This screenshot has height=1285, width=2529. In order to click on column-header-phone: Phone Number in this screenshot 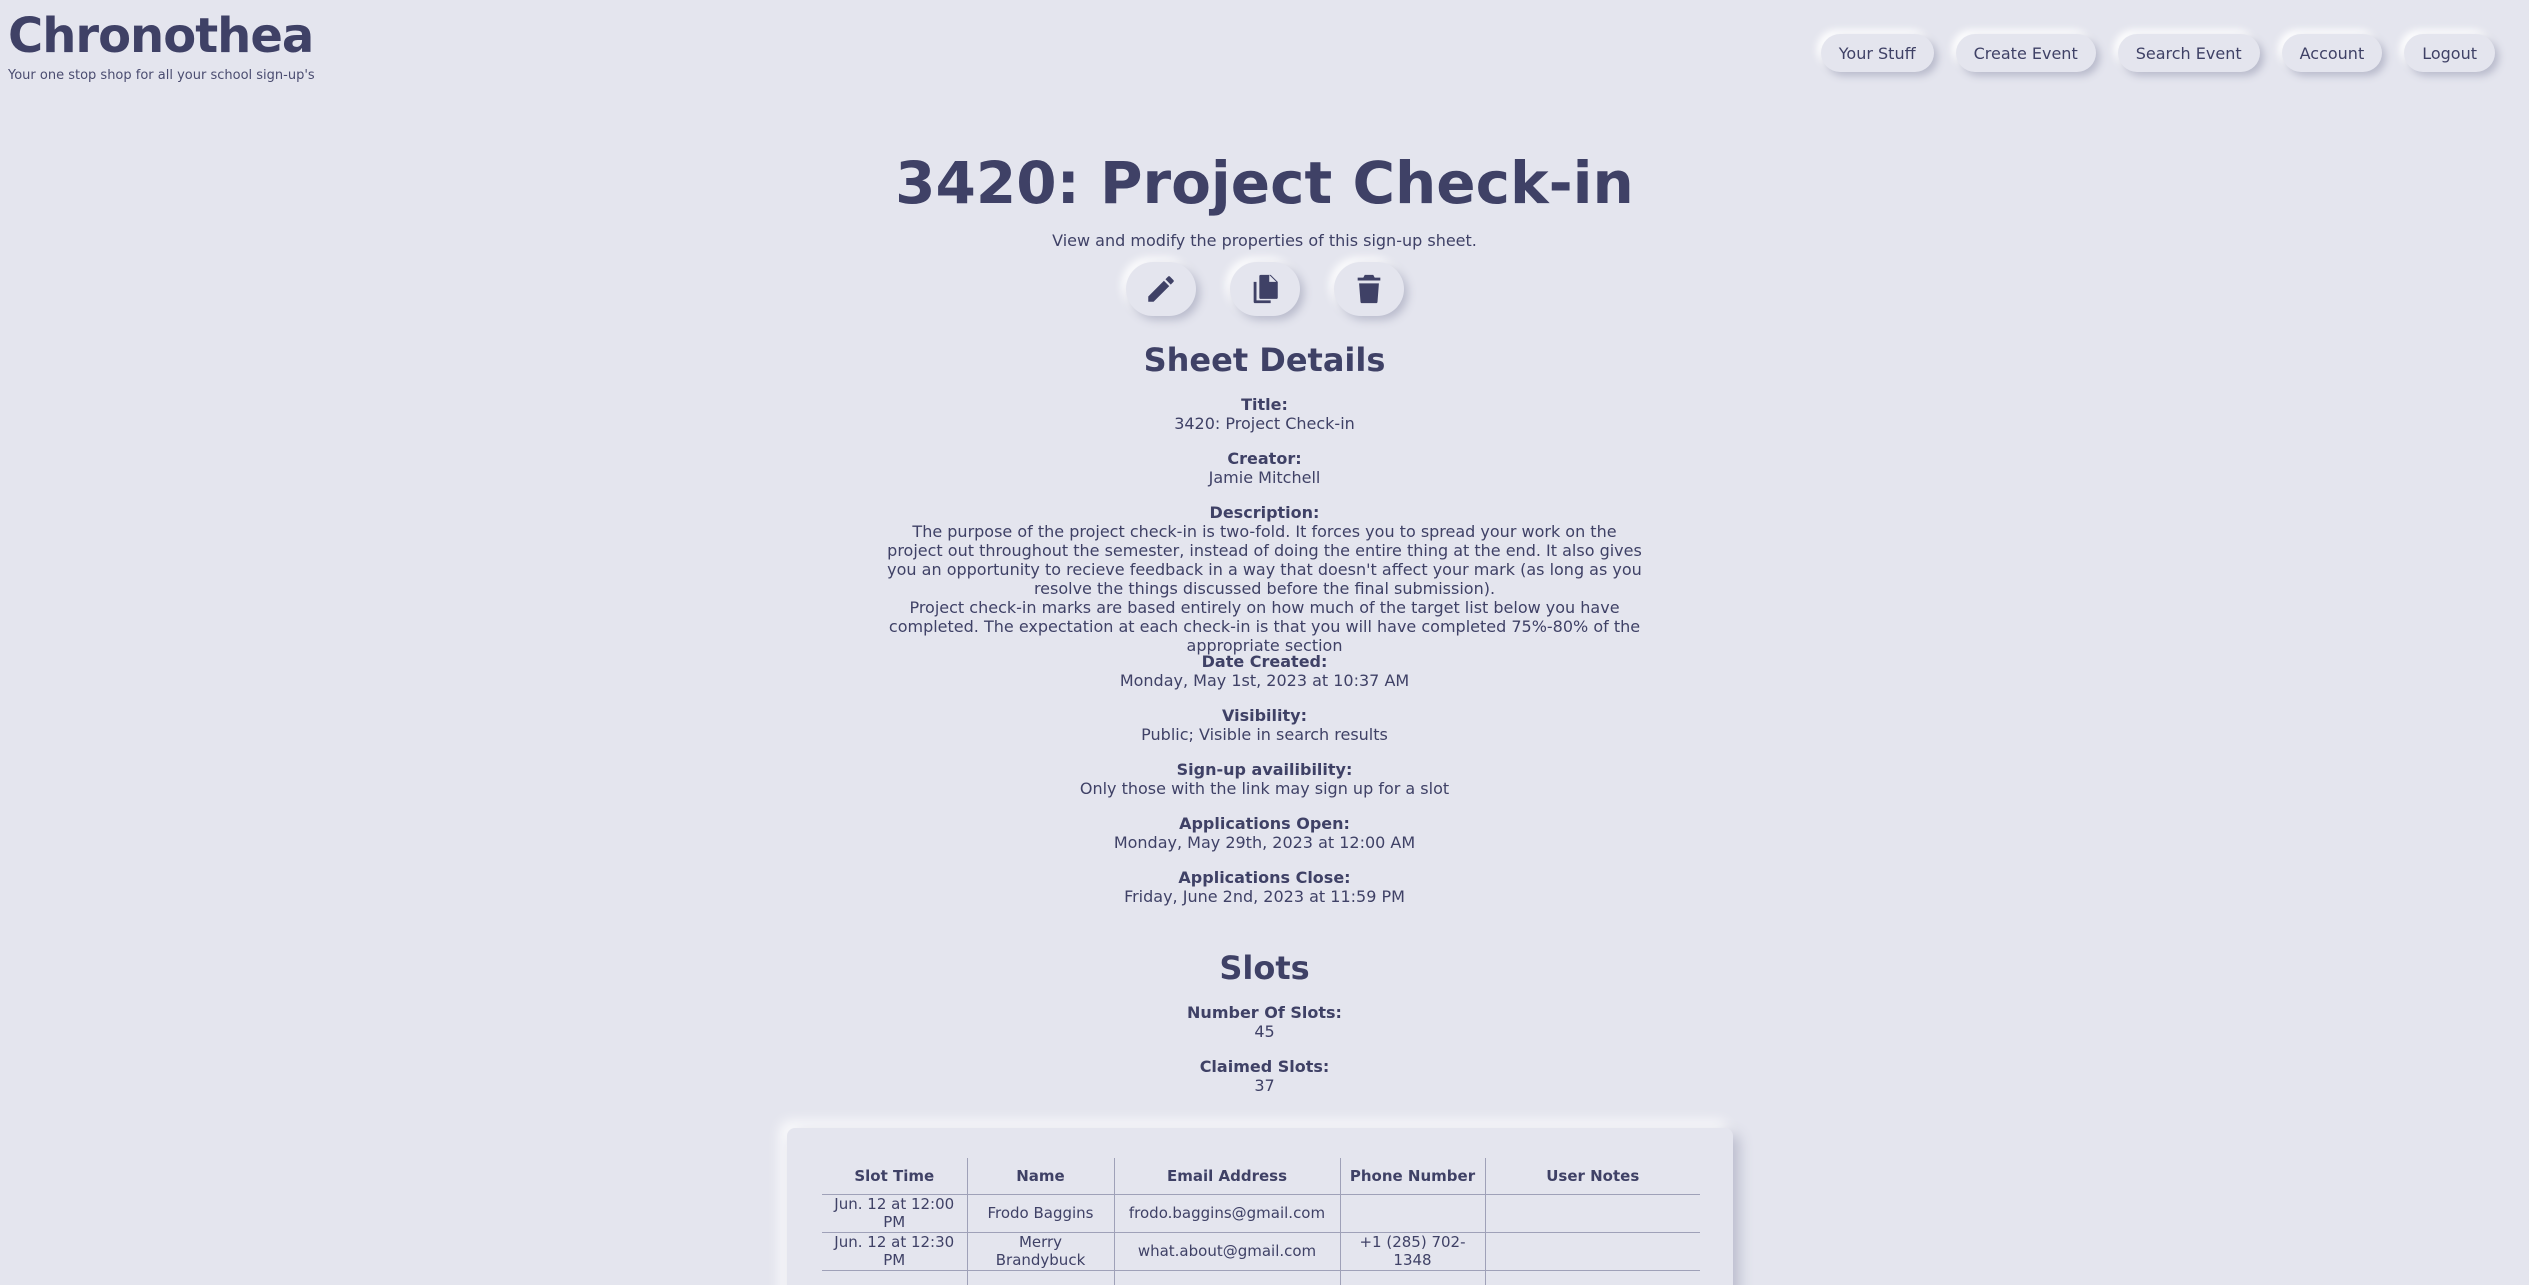, I will do `click(1413, 1176)`.